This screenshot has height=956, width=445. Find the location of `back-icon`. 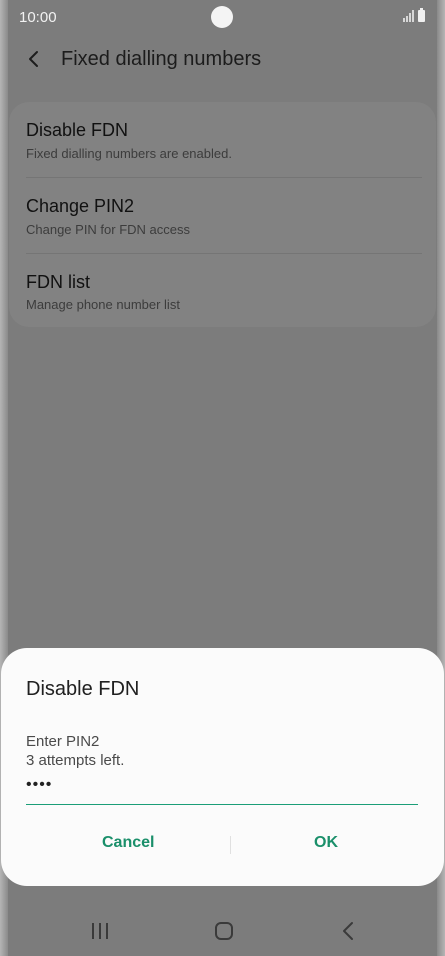

back-icon is located at coordinates (348, 931).